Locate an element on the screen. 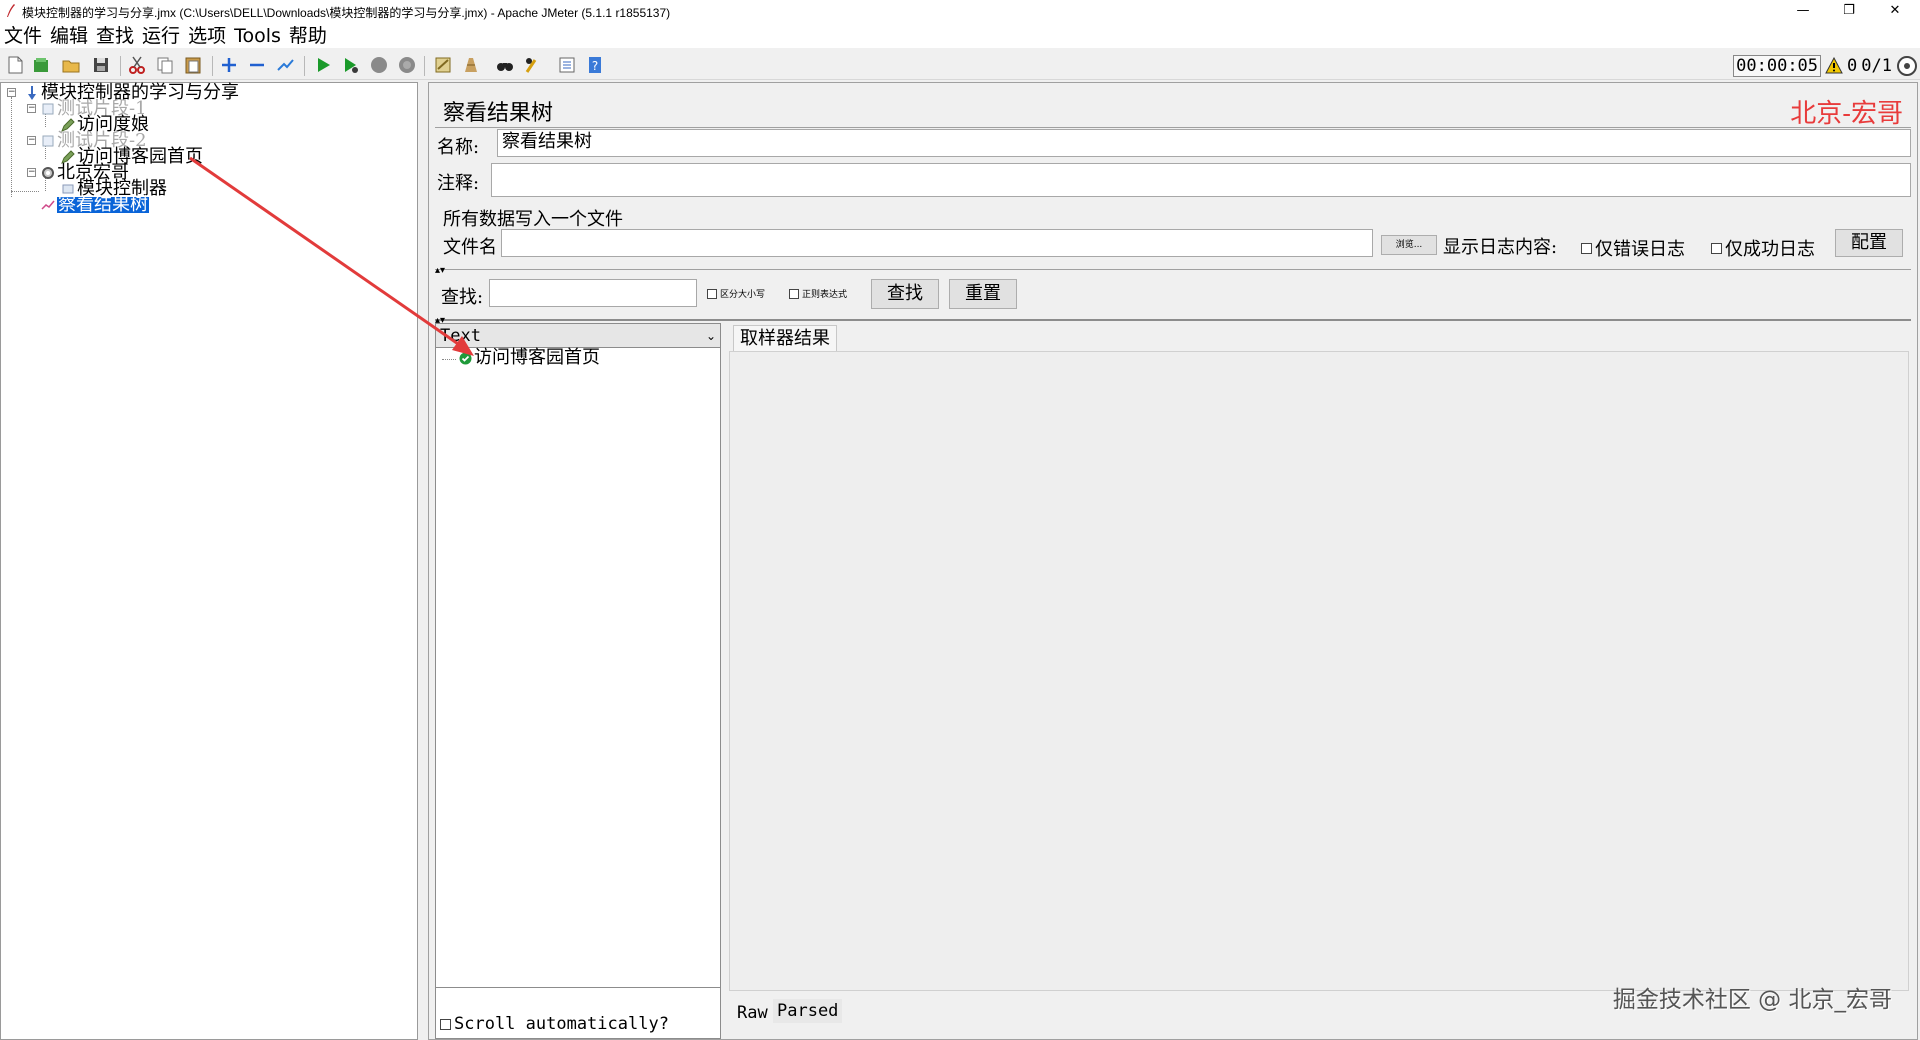 This screenshot has width=1920, height=1040. tab-raw: Raw is located at coordinates (752, 1013).